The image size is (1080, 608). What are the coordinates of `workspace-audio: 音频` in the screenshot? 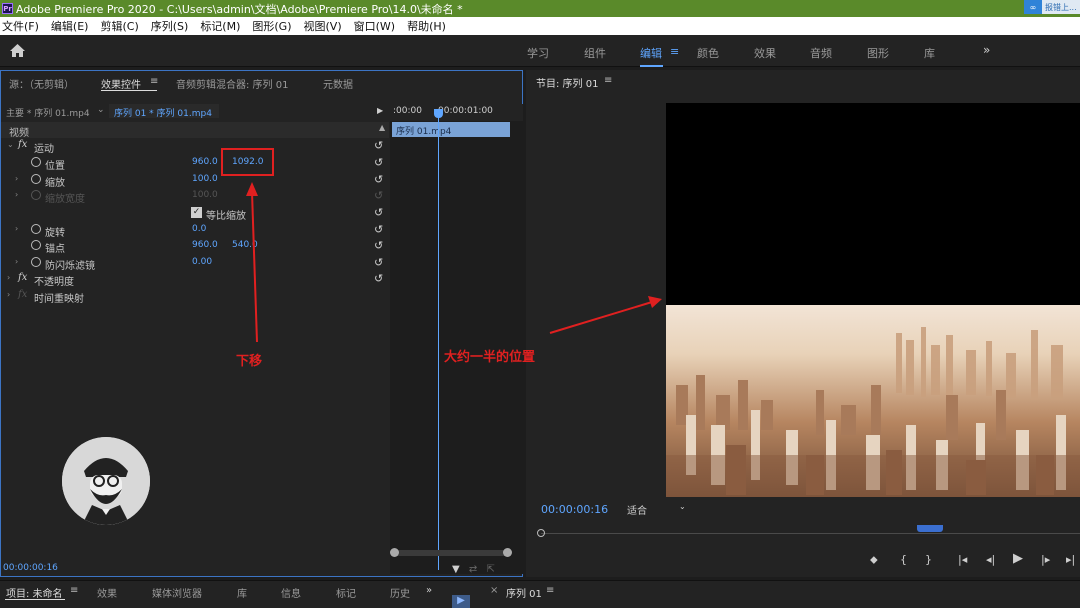 It's located at (821, 53).